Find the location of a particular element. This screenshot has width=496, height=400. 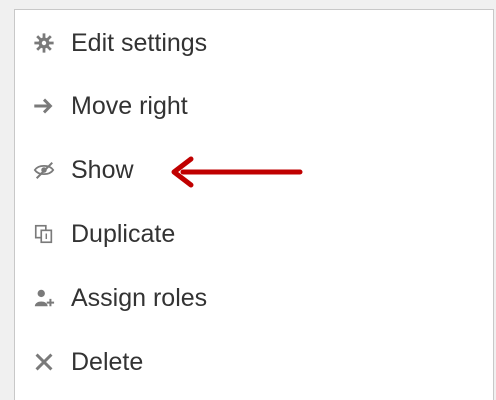

annotation-arrow is located at coordinates (236, 172).